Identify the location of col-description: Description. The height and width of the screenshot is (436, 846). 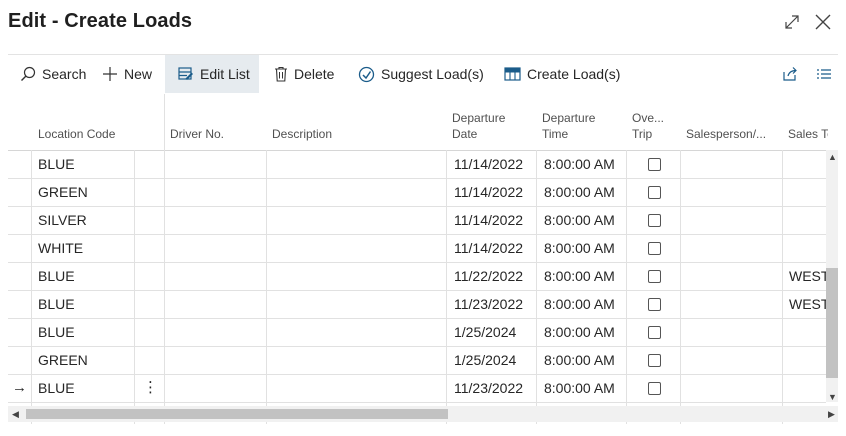
(302, 134).